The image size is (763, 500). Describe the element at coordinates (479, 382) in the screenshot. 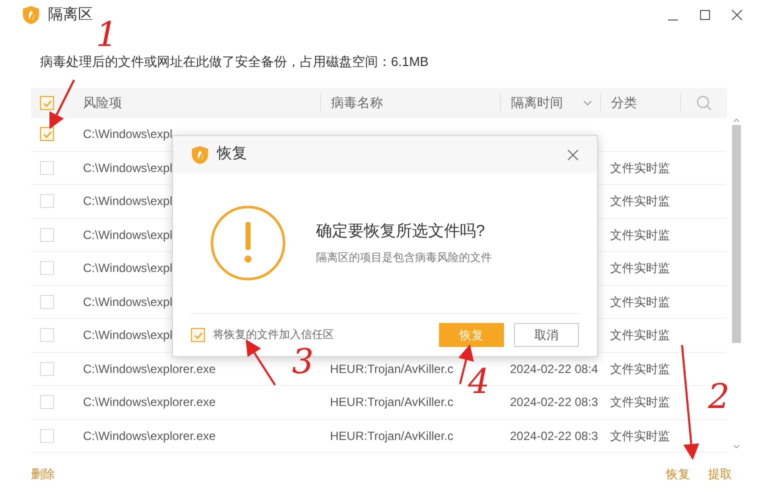

I see `annotation-number: 4` at that location.